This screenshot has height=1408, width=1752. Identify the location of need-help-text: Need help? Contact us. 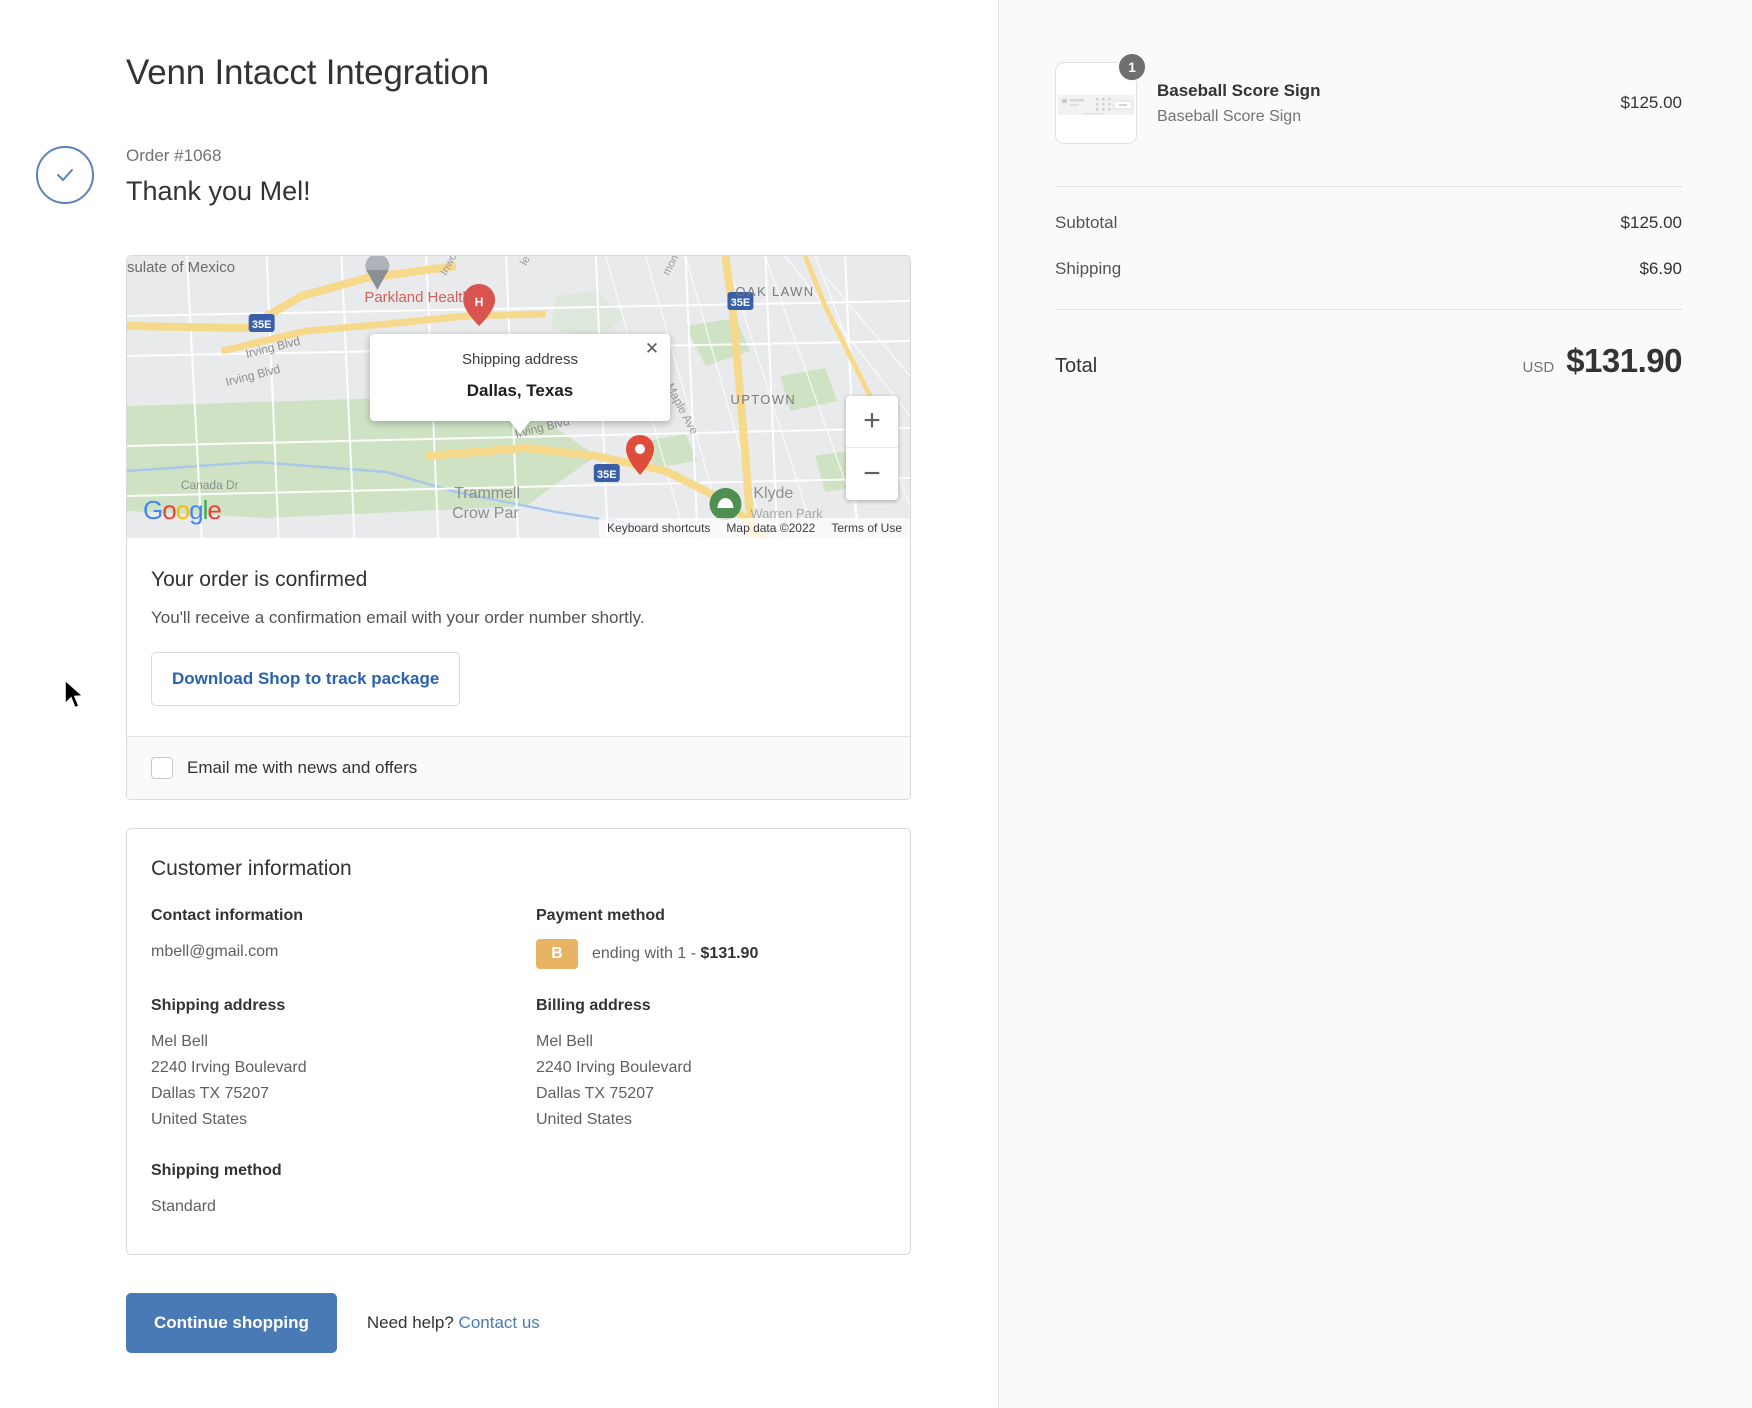
(453, 1323).